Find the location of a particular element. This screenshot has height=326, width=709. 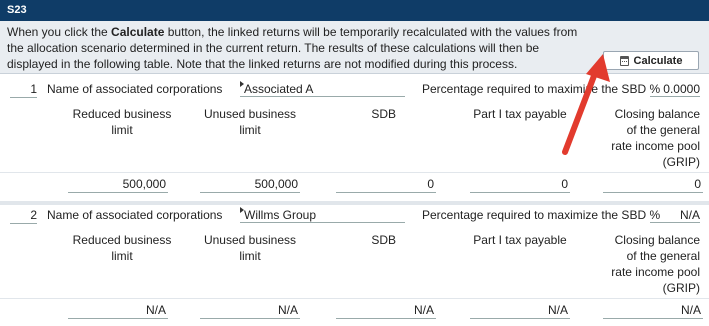

part1-tax-value: N/A is located at coordinates (520, 310).